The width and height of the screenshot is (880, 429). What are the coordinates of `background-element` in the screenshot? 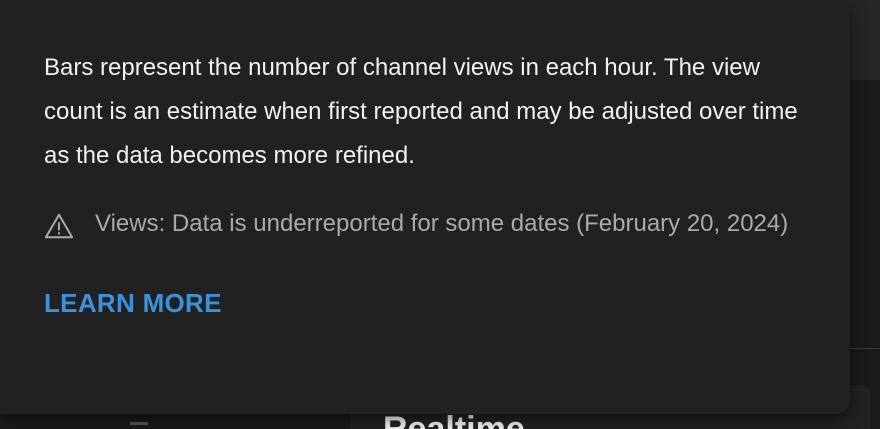 It's located at (139, 423).